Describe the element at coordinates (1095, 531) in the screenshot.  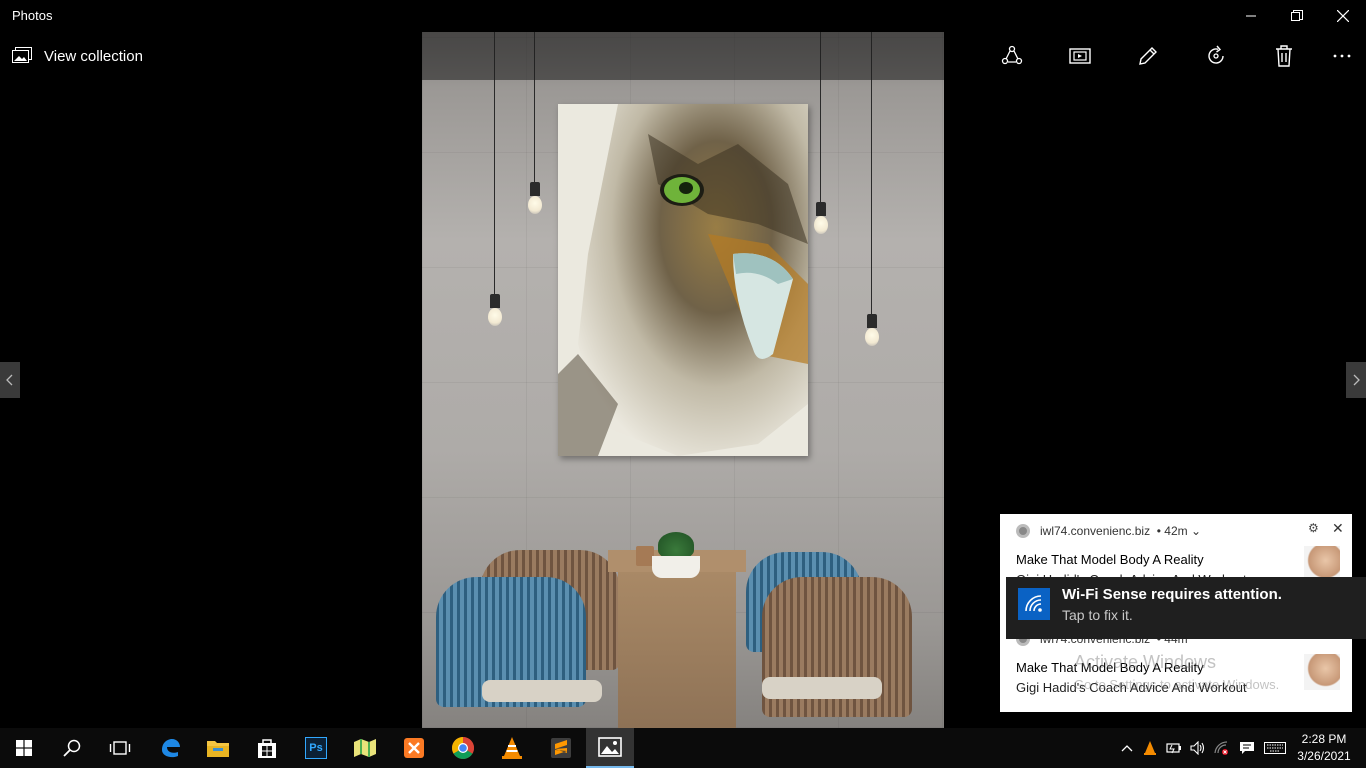
I see `notification-domain: iwl74.convenienc.biz` at that location.